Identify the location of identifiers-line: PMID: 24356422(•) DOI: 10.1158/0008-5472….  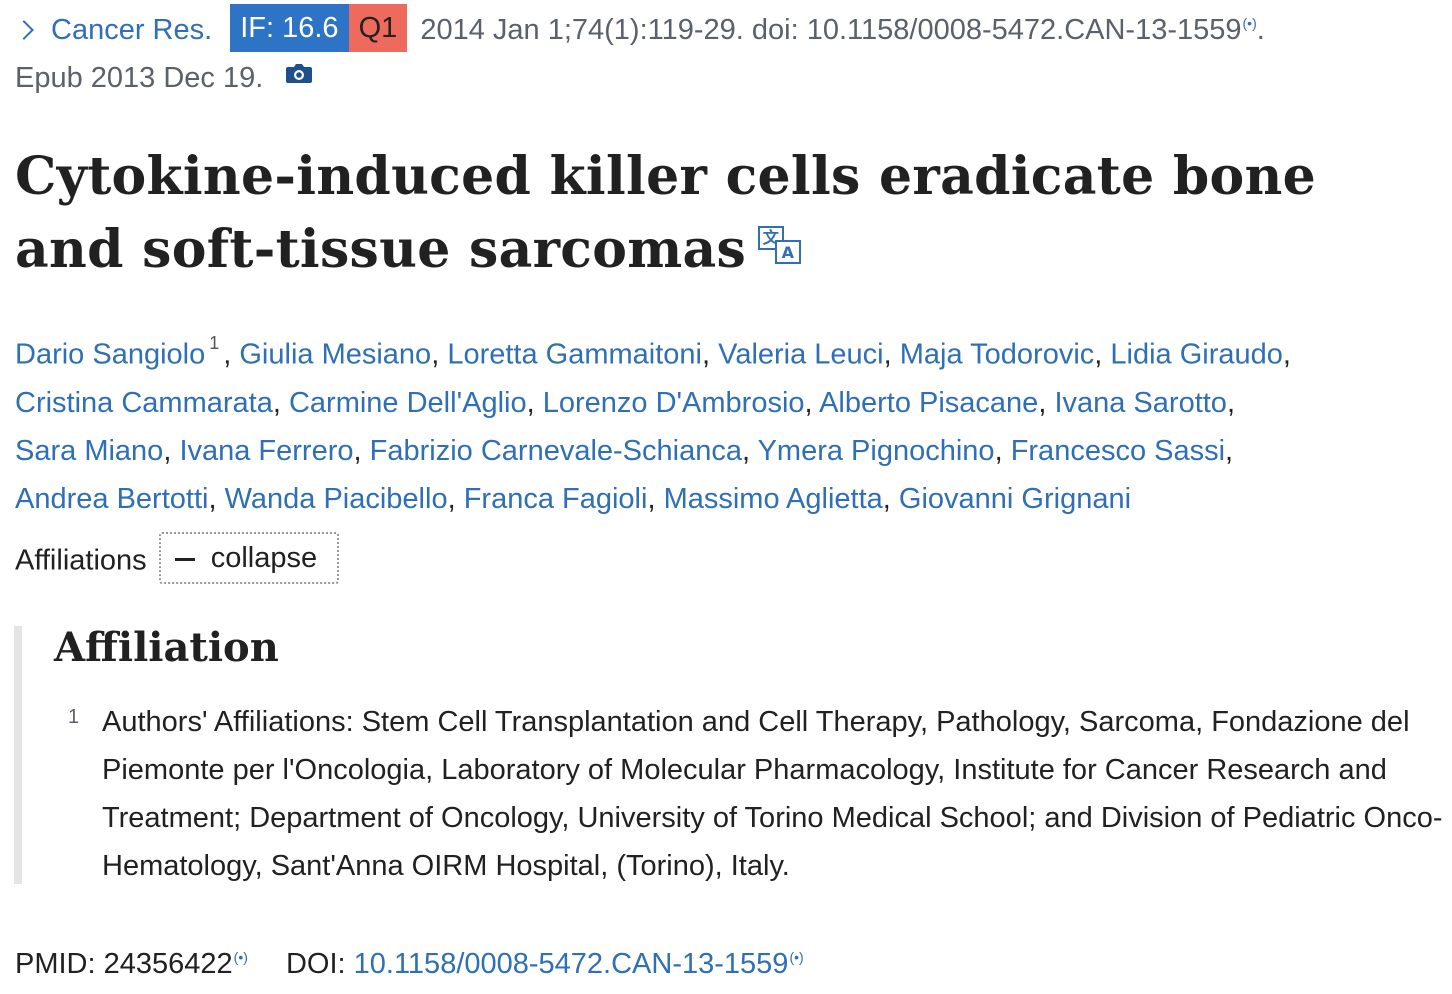
(409, 964).